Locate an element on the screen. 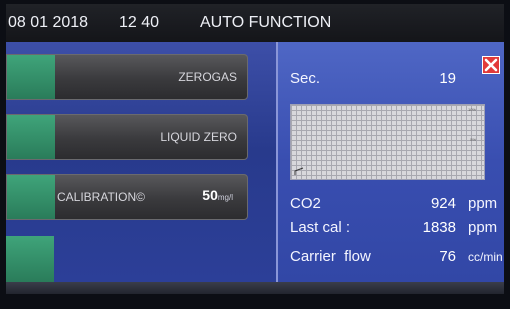 Image resolution: width=510 pixels, height=309 pixels. calibration-label: CALIBRATION© is located at coordinates (101, 197).